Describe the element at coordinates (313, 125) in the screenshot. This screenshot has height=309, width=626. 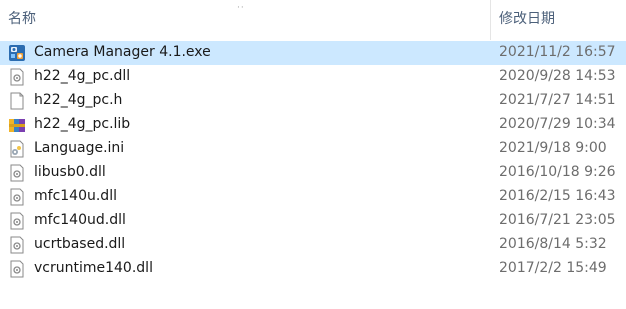
I see `file-row: h22_4g_pc.lib 2020/7/29 10:34` at that location.